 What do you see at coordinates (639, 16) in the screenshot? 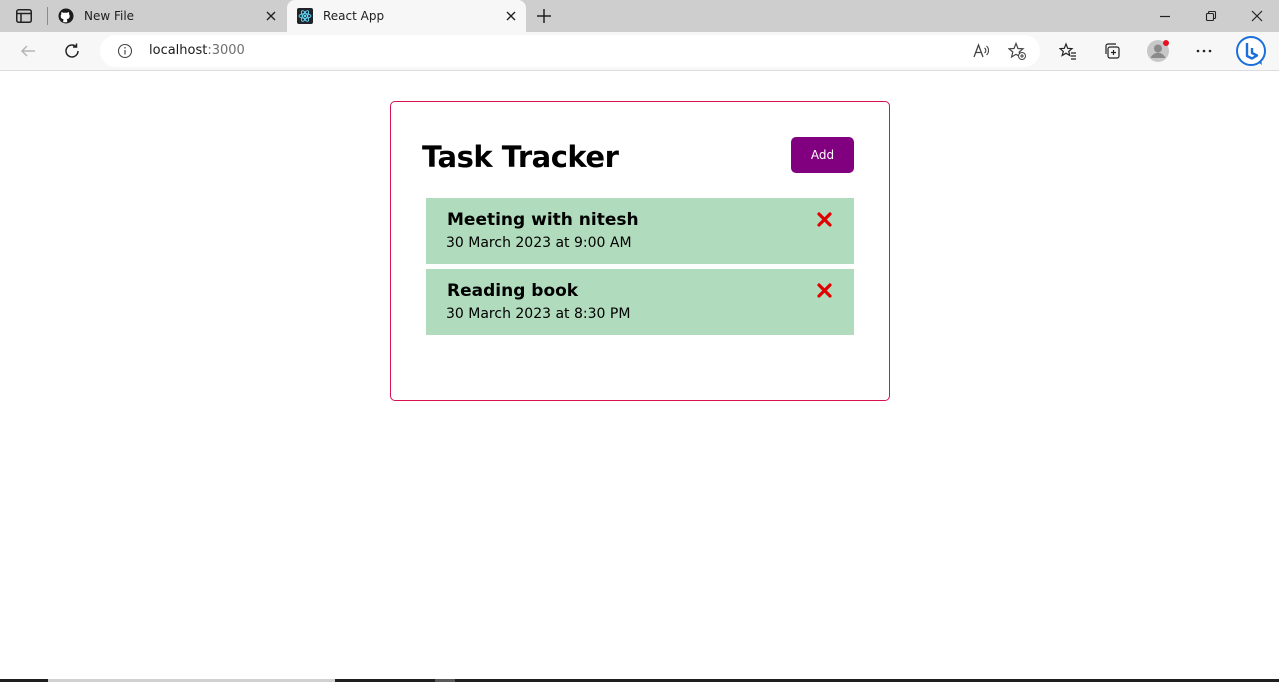
I see `tab-strip: New File React App` at bounding box center [639, 16].